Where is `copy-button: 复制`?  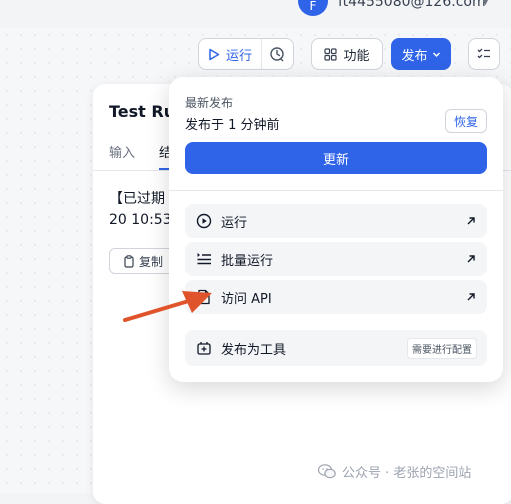 copy-button: 复制 is located at coordinates (143, 261).